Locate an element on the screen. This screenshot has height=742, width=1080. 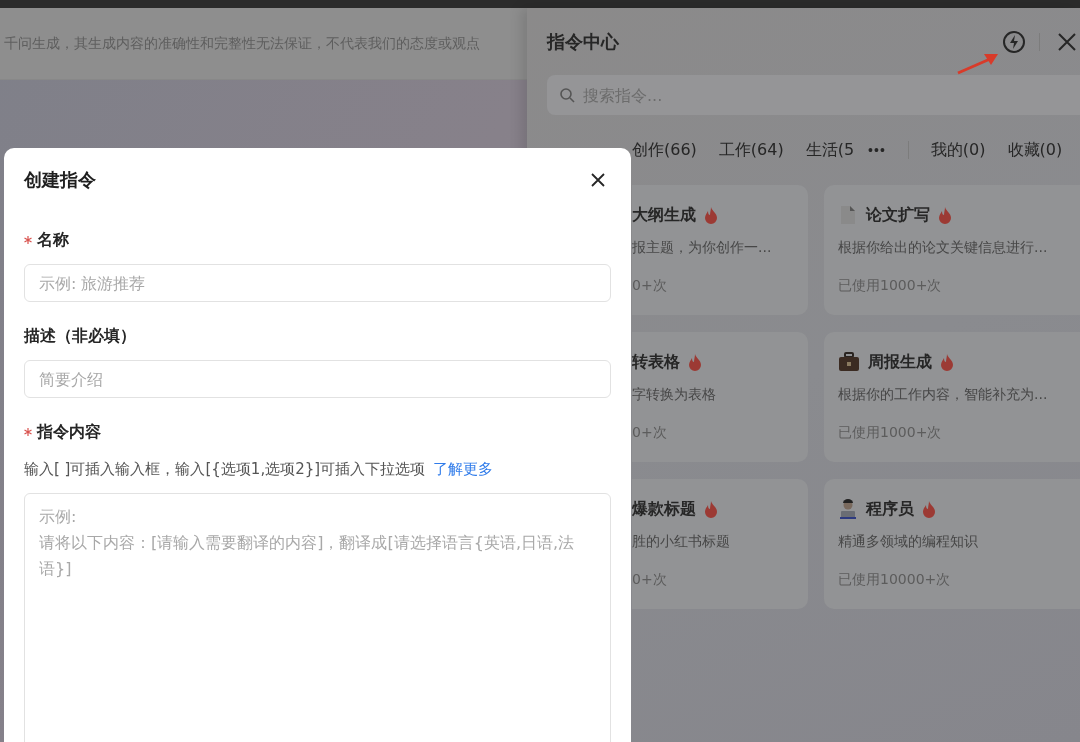
search-icon is located at coordinates (567, 95).